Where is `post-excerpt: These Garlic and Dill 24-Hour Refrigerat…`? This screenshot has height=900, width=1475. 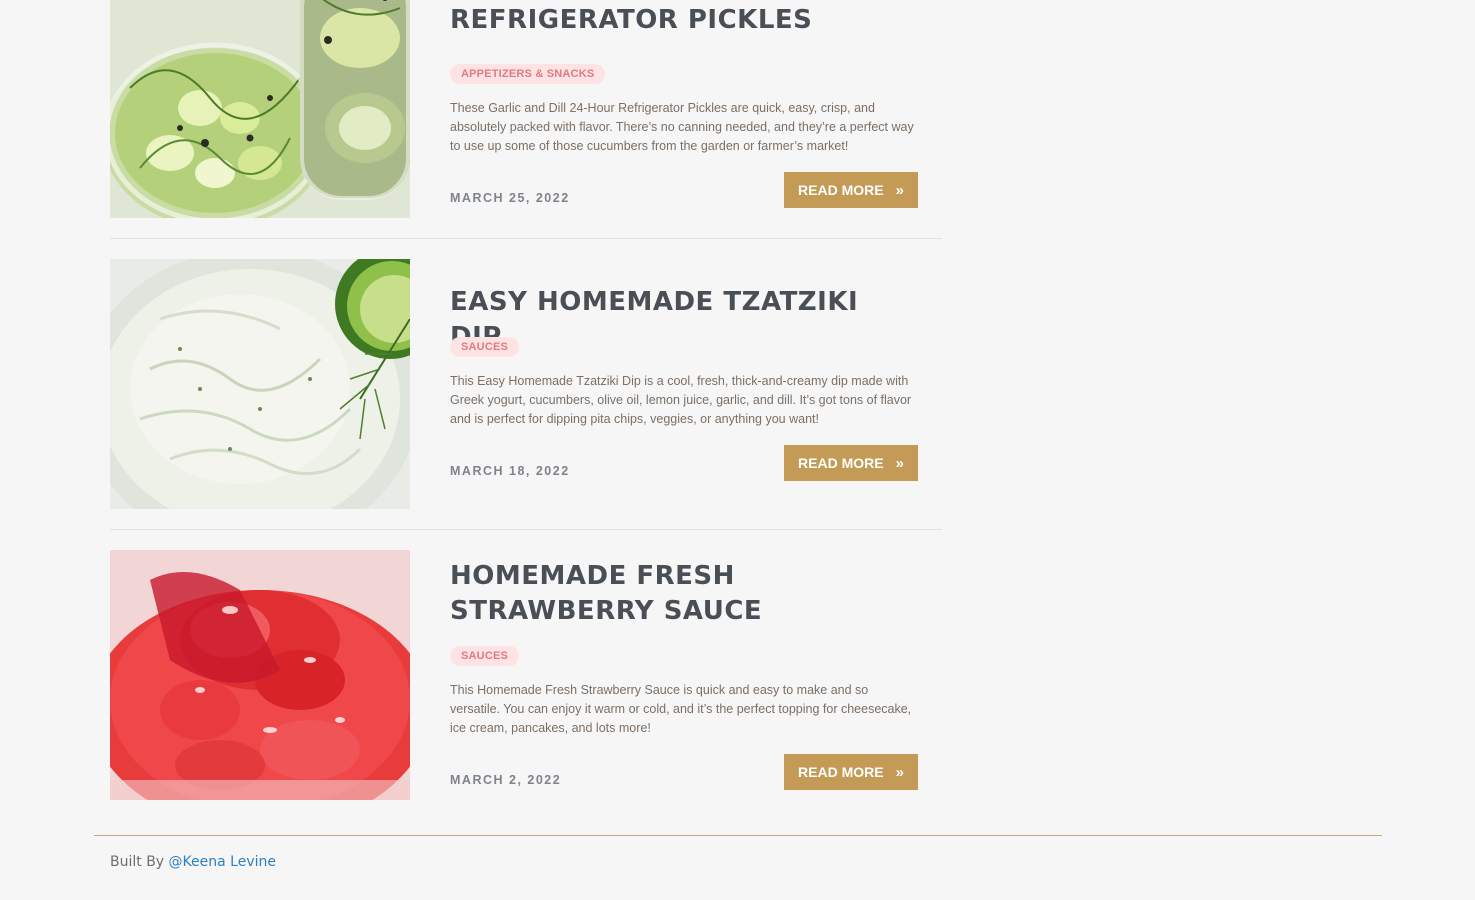 post-excerpt: These Garlic and Dill 24-Hour Refrigerat… is located at coordinates (682, 127).